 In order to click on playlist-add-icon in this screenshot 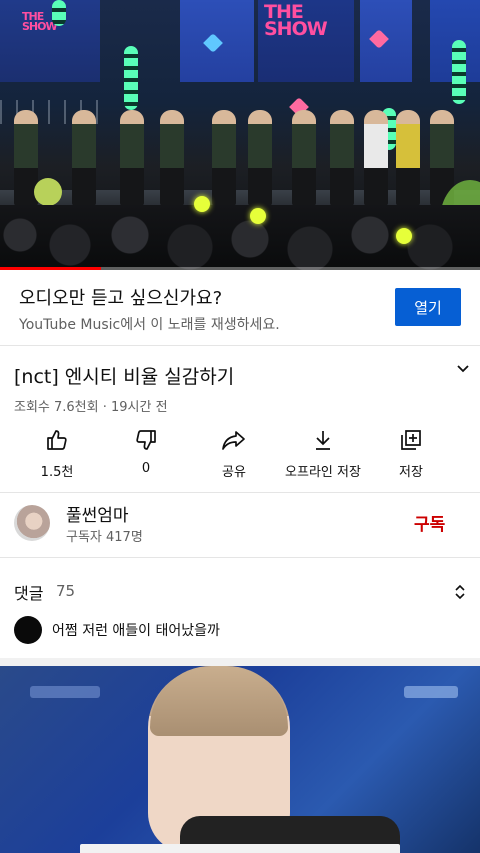, I will do `click(411, 440)`.